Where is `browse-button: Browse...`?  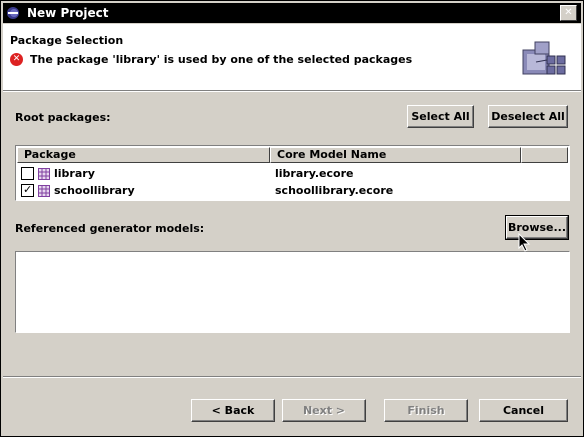
browse-button: Browse... is located at coordinates (537, 227).